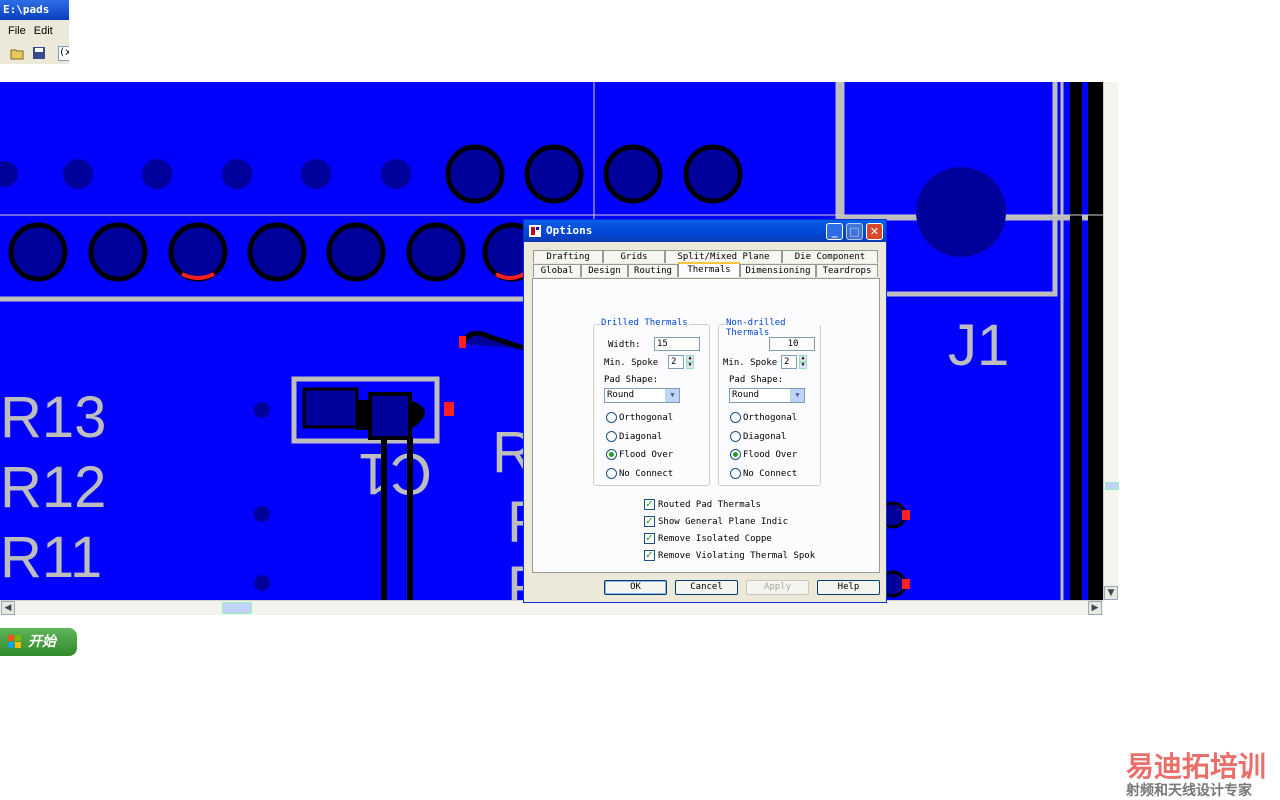  What do you see at coordinates (275, 252) in the screenshot?
I see `pad-row-mid` at bounding box center [275, 252].